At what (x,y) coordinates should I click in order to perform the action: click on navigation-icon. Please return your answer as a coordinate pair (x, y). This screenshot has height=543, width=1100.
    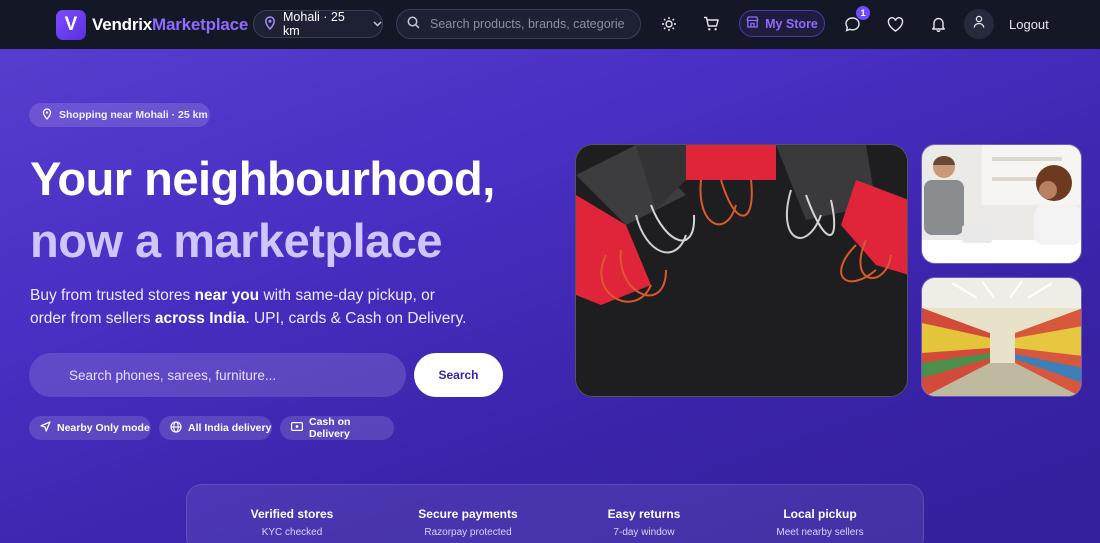
    Looking at the image, I should click on (45, 428).